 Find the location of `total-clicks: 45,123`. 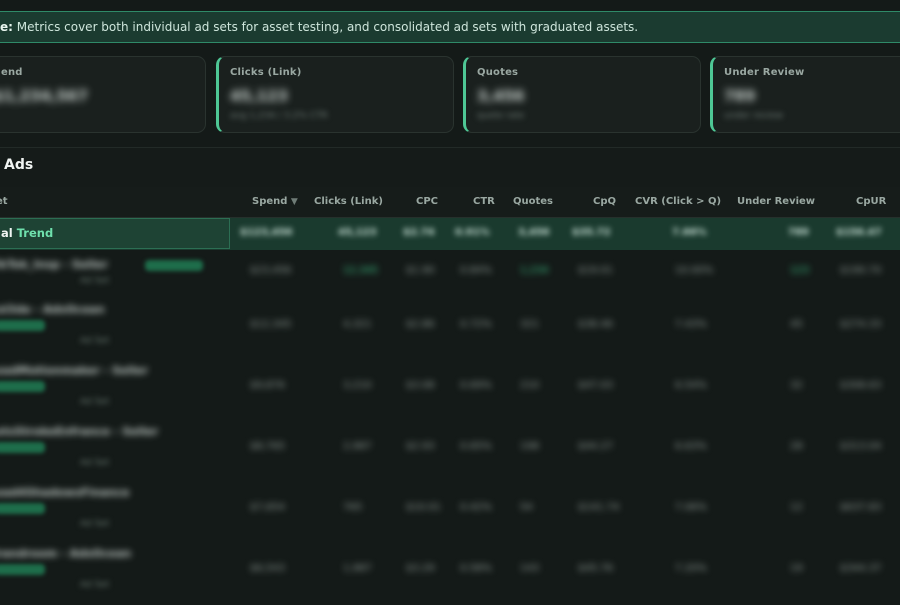

total-clicks: 45,123 is located at coordinates (357, 232).